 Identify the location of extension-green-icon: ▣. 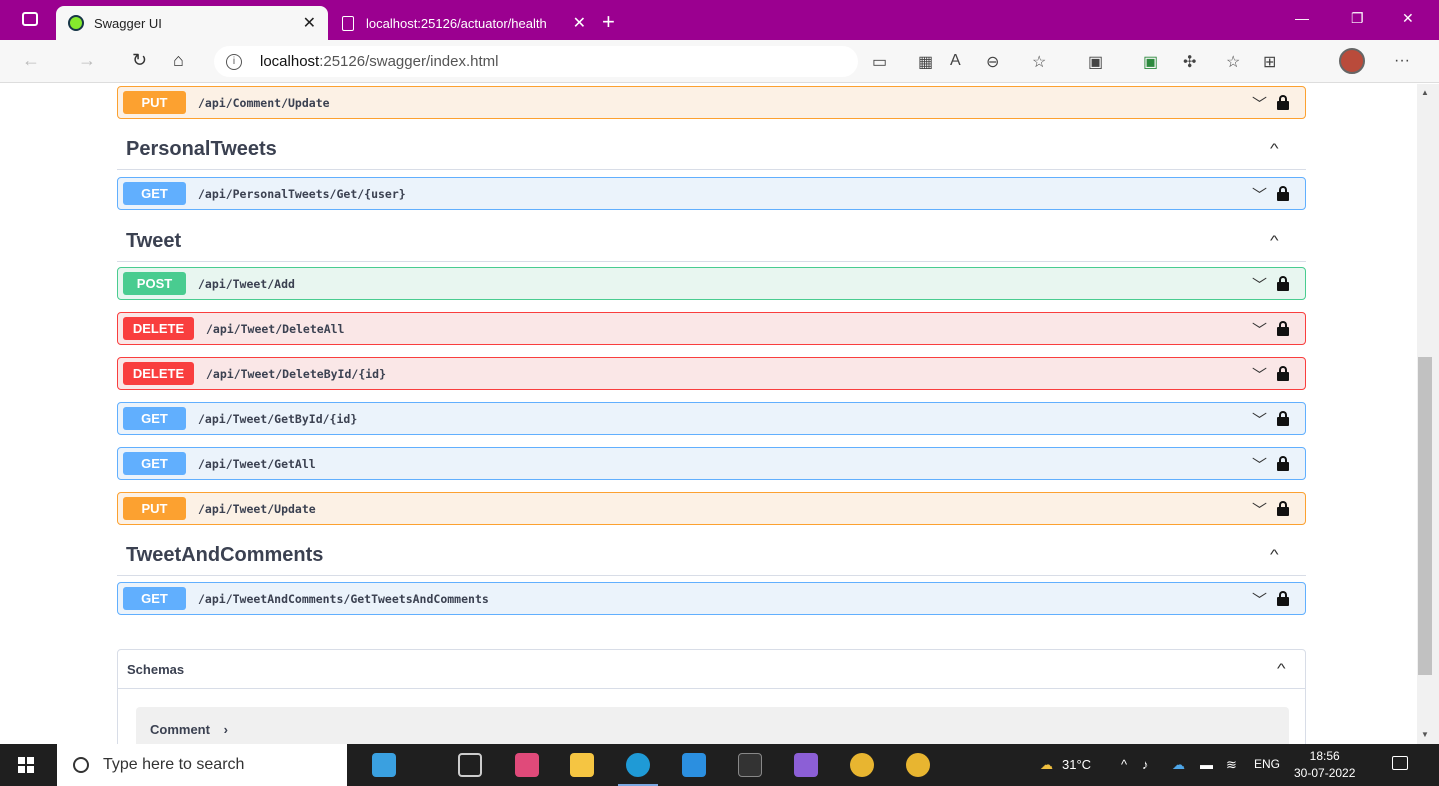
(1150, 62).